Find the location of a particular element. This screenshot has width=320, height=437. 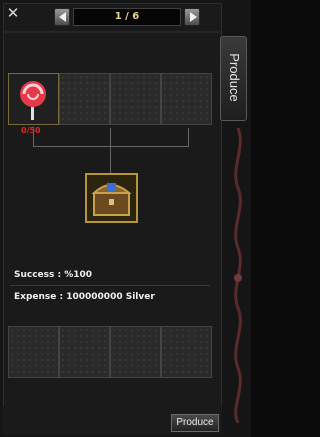

output-slots is located at coordinates (111, 352).